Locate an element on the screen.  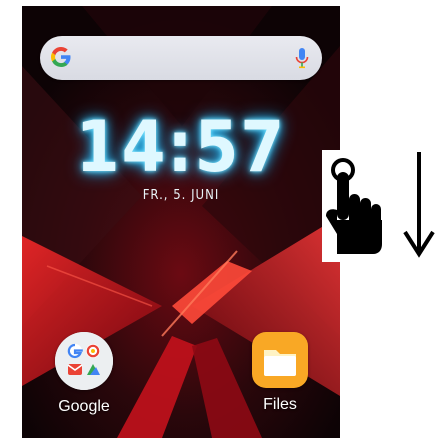
app-files: Files is located at coordinates (280, 373).